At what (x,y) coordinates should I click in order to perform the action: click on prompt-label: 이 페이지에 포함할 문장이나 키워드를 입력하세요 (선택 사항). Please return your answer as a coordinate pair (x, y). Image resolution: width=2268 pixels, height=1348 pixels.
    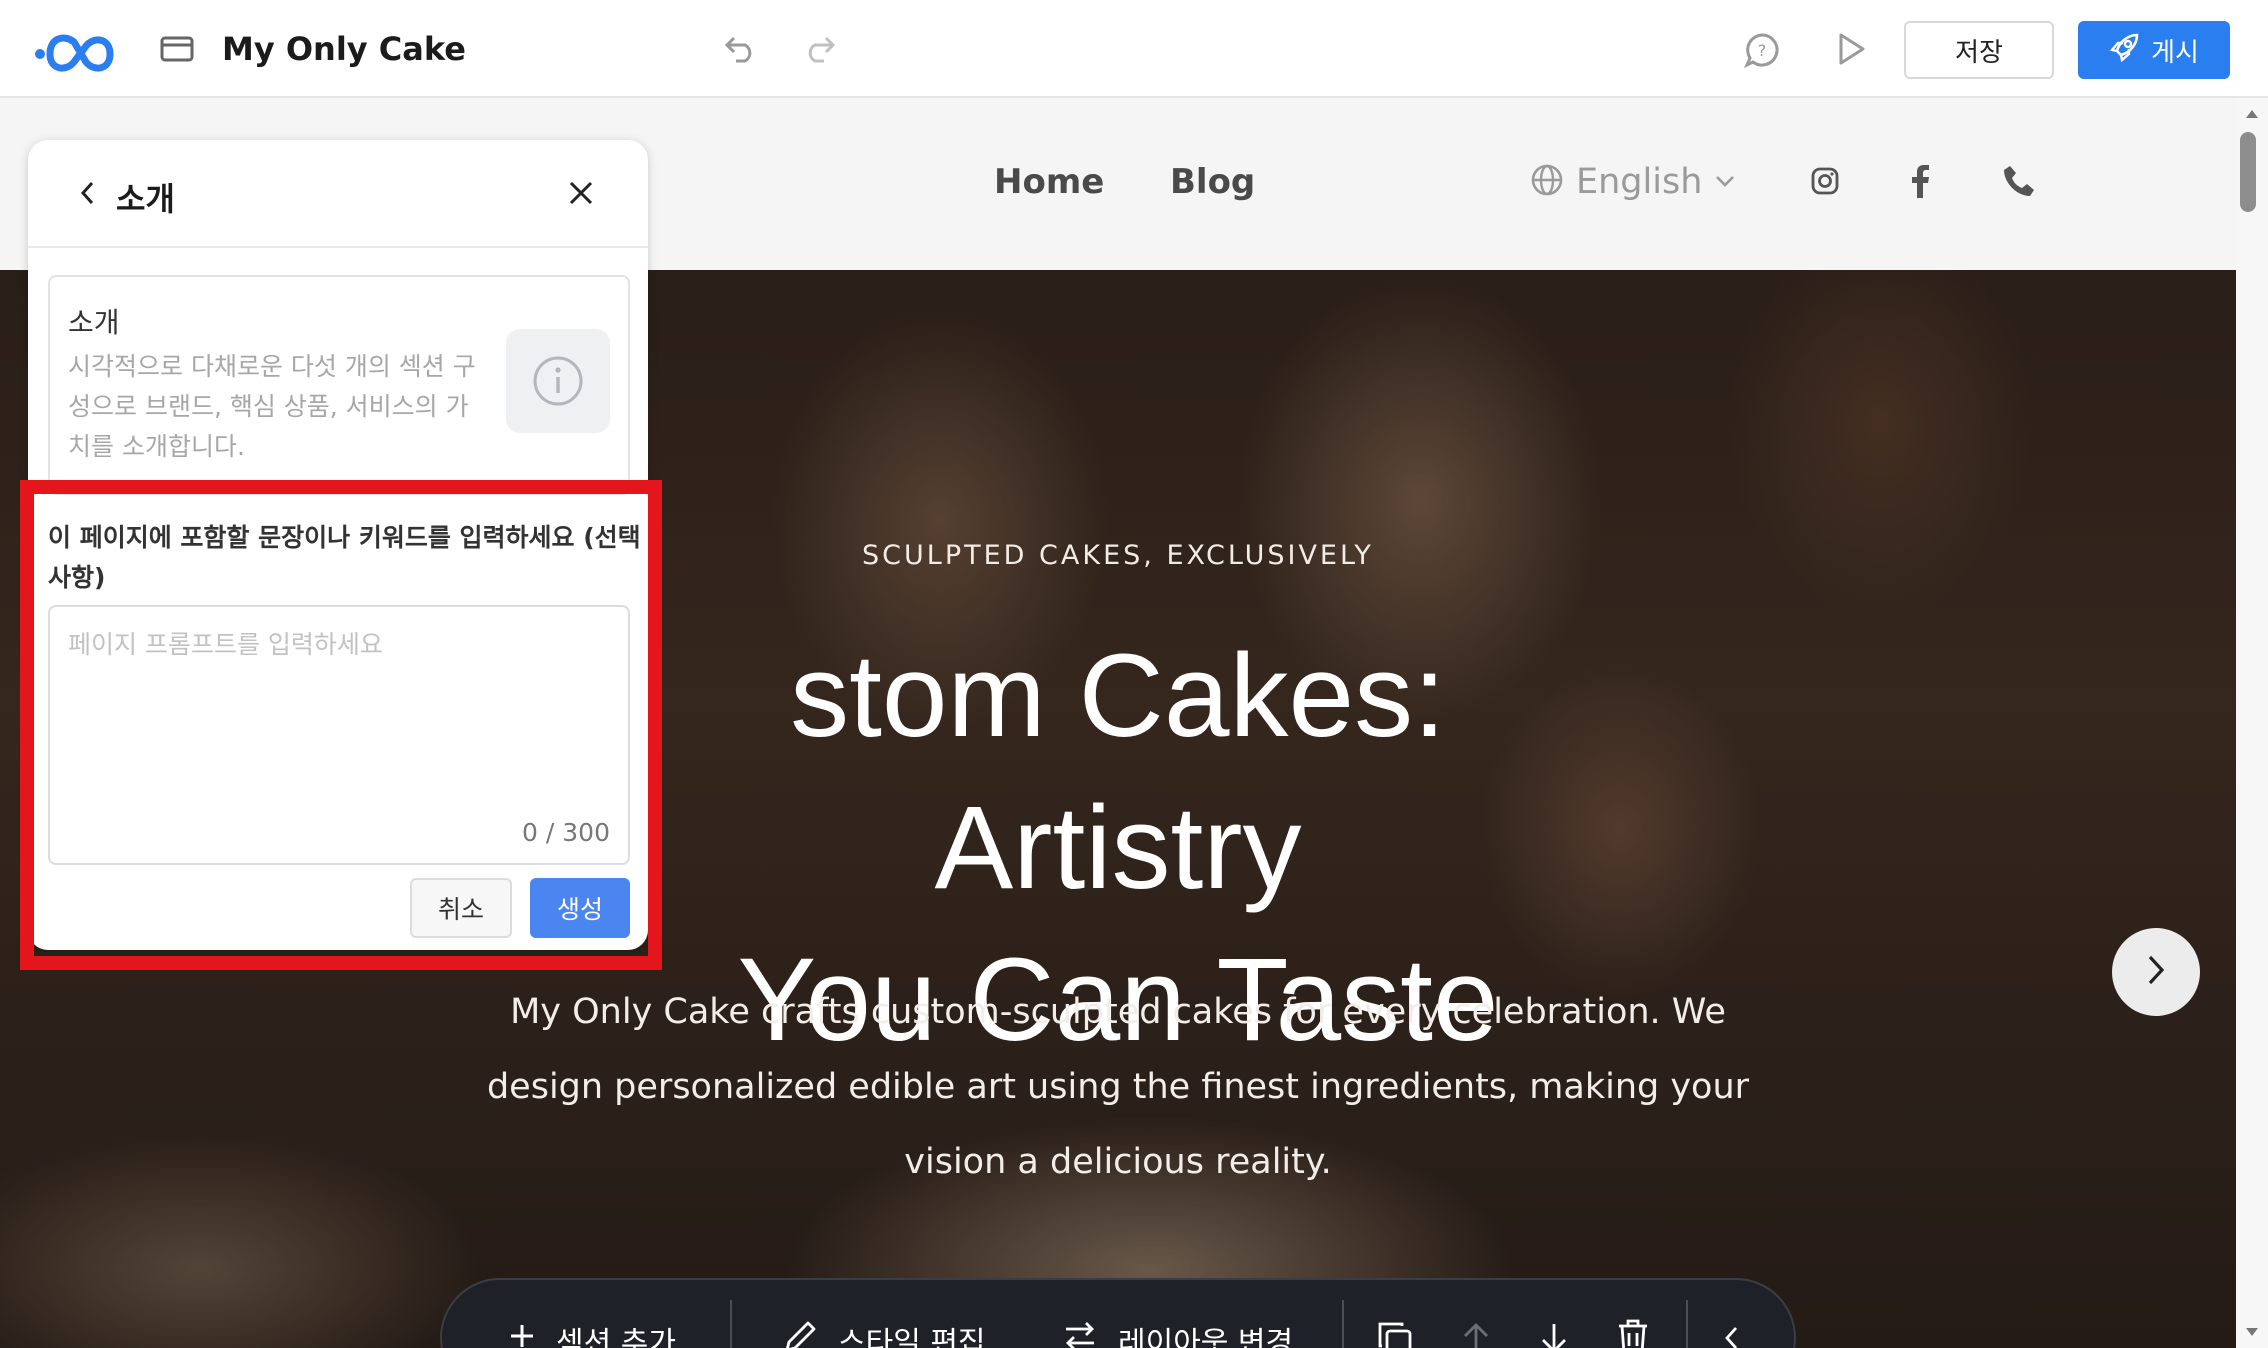
    Looking at the image, I should click on (344, 557).